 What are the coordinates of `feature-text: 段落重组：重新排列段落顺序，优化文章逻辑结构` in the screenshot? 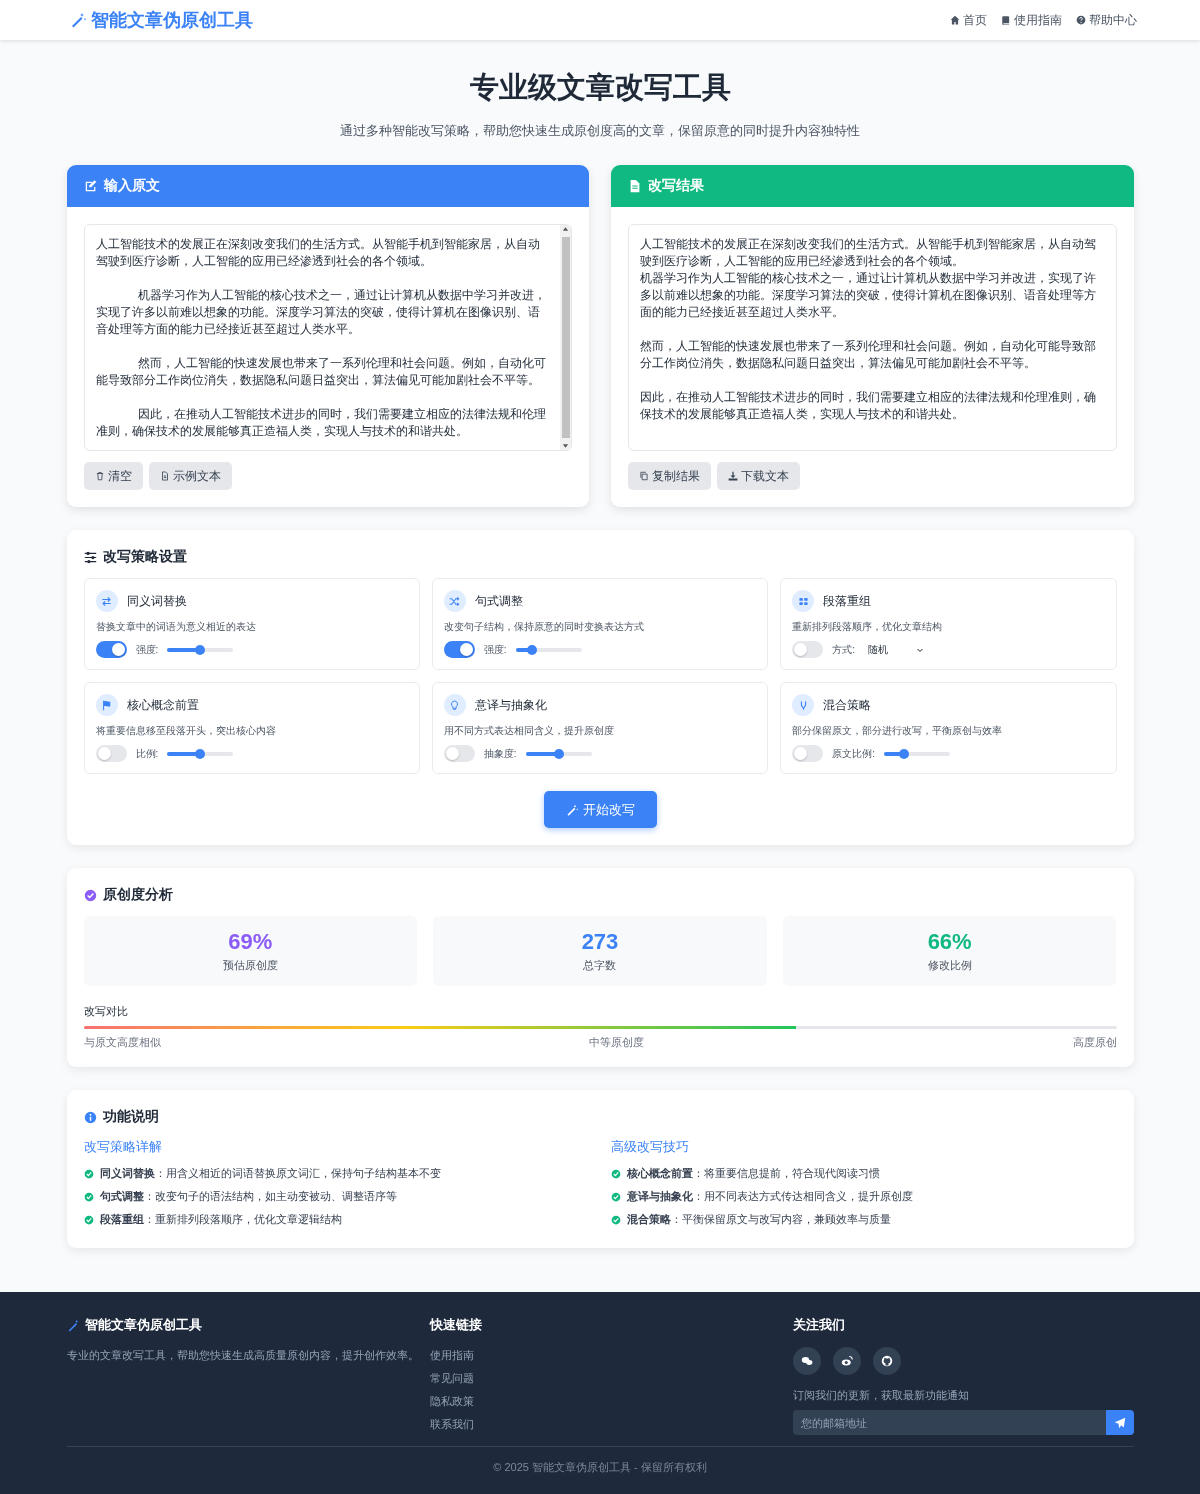 It's located at (220, 1219).